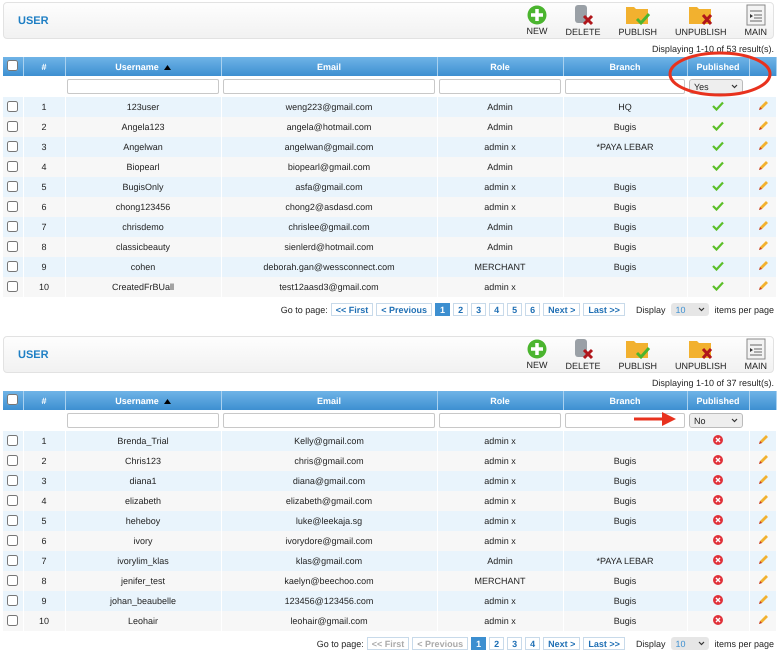 Image resolution: width=777 pixels, height=667 pixels. Describe the element at coordinates (755, 354) in the screenshot. I see `toolbar-button: MAIN` at that location.